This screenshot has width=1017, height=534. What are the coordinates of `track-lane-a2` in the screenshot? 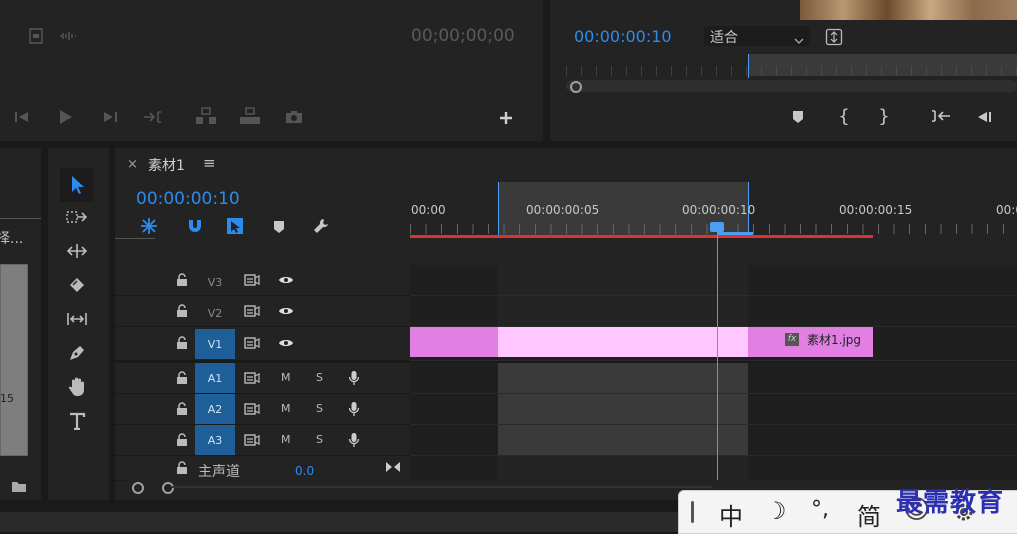 It's located at (713, 409).